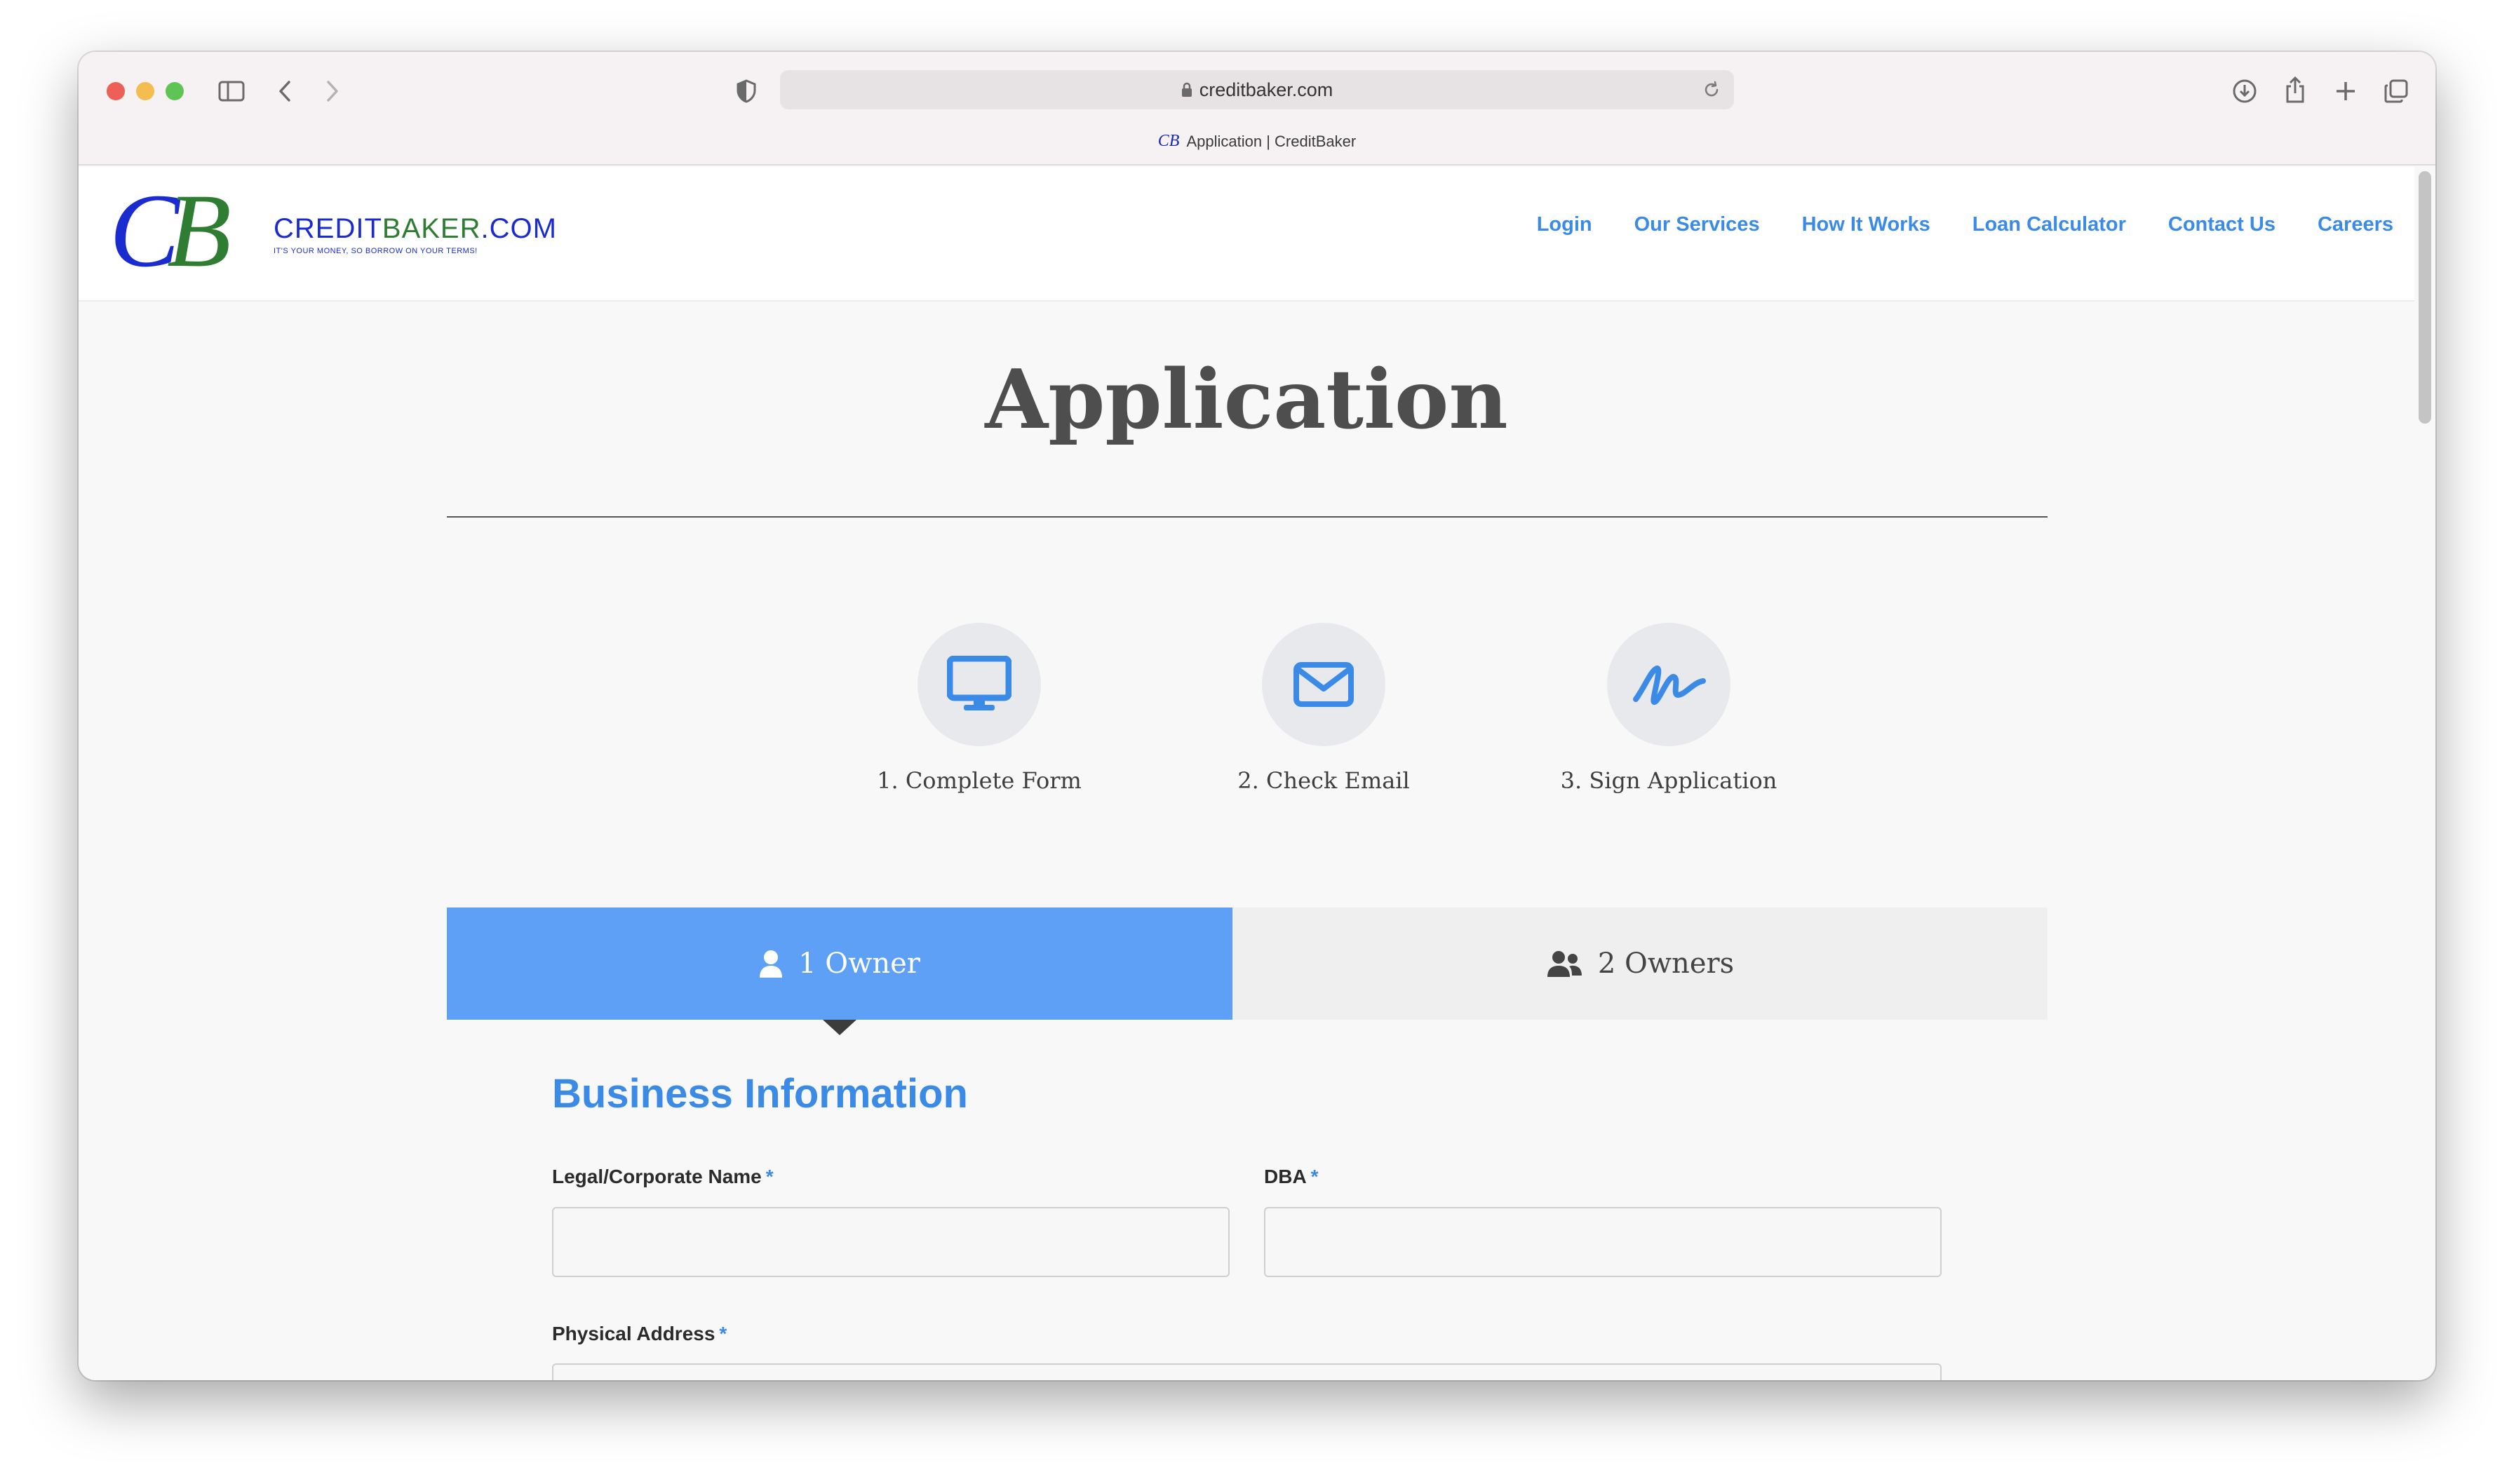 The height and width of the screenshot is (1484, 2514). I want to click on desktop-icon, so click(979, 684).